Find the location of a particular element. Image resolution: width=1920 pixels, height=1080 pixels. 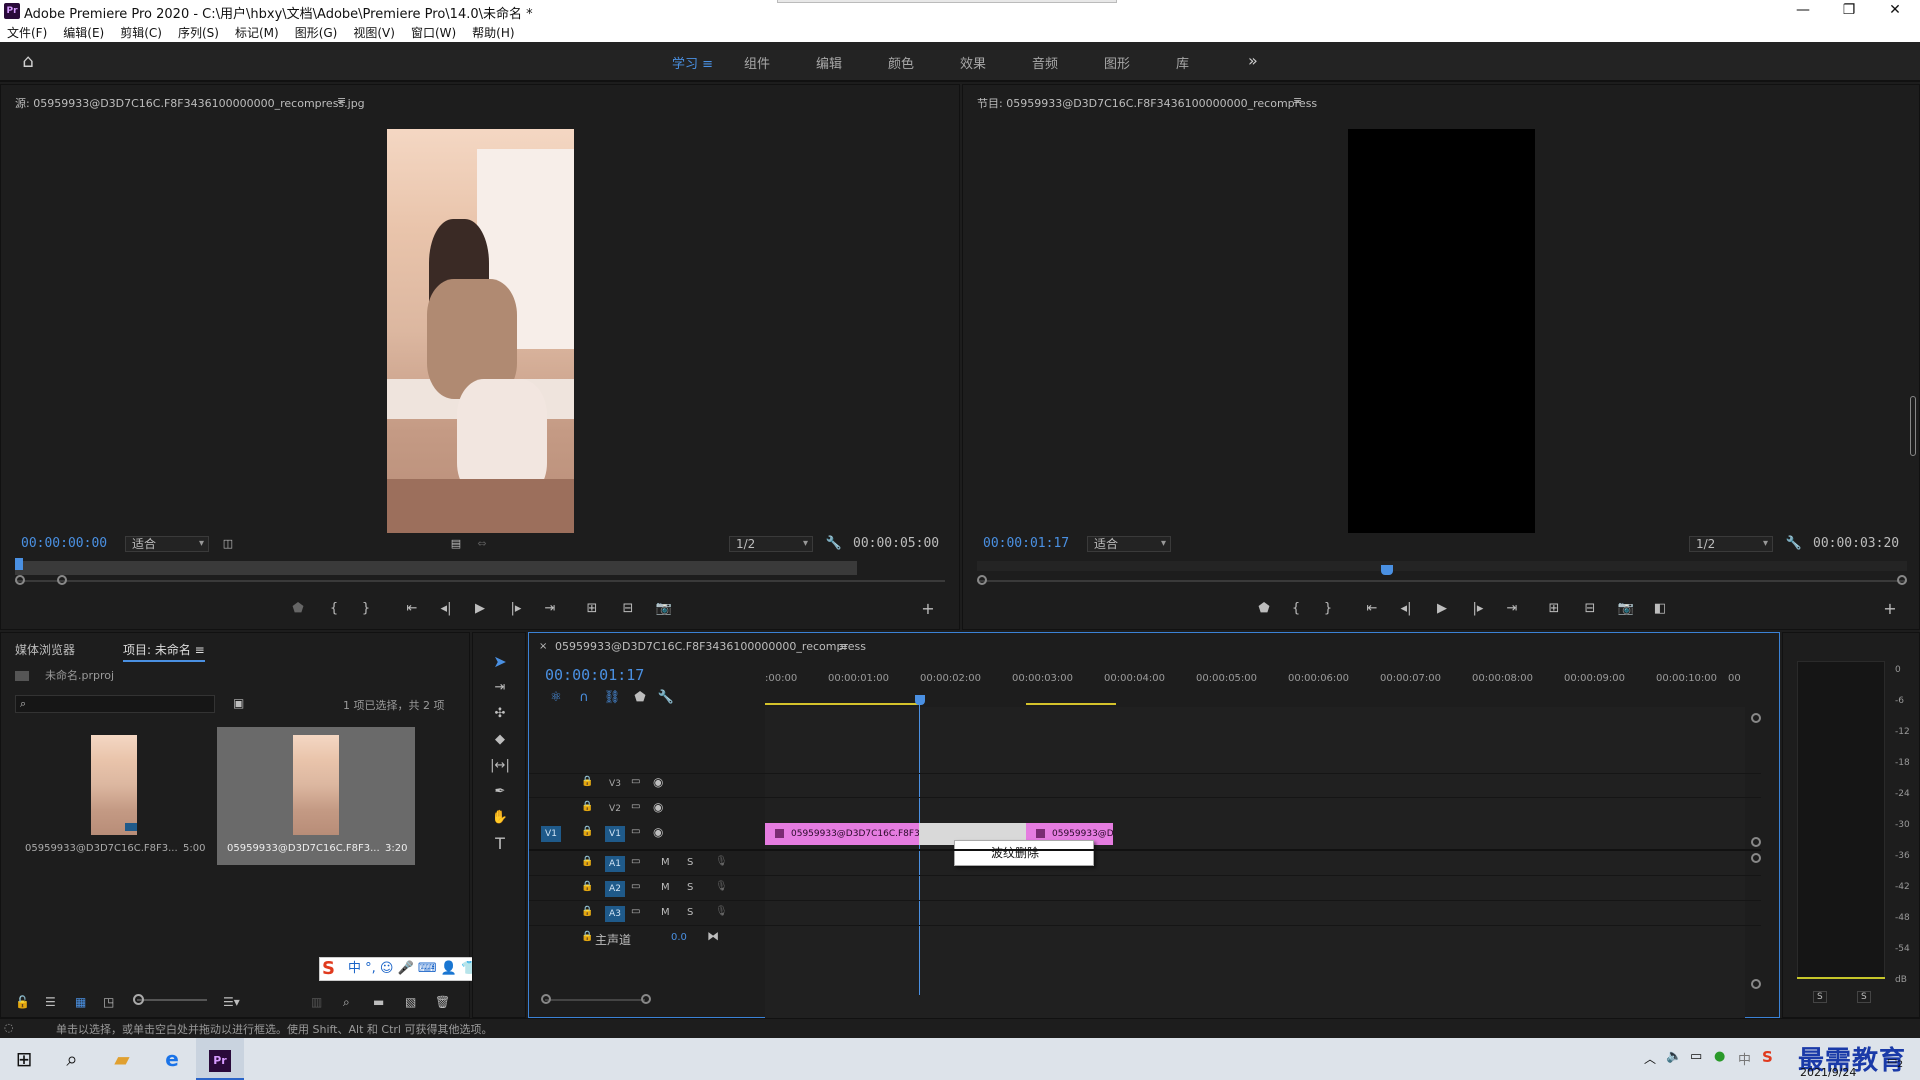

close-button: ✕ is located at coordinates (1895, 11).